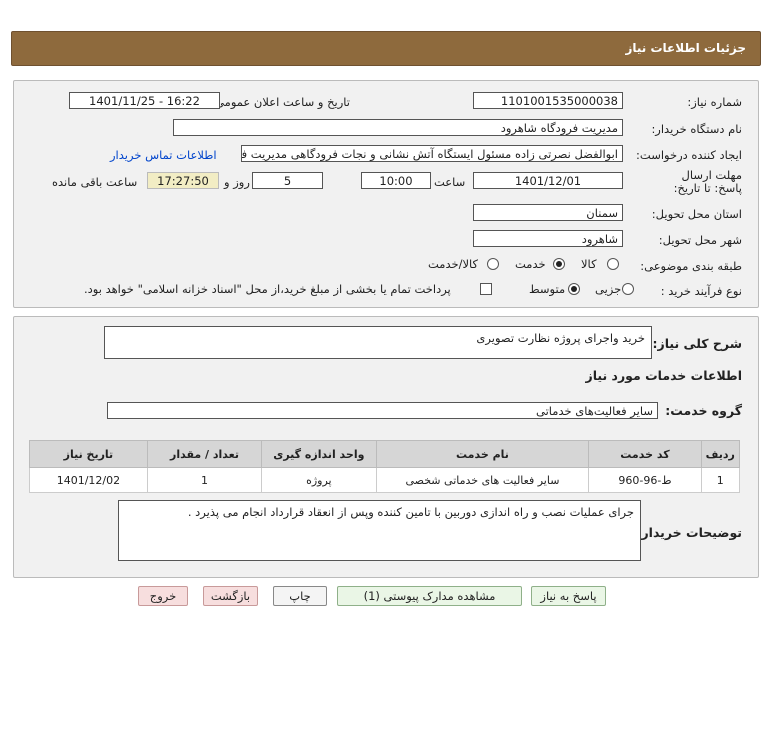  What do you see at coordinates (280, 102) in the screenshot?
I see `announce-datetime-label: تاریخ و ساعت اعلان عمومی:` at bounding box center [280, 102].